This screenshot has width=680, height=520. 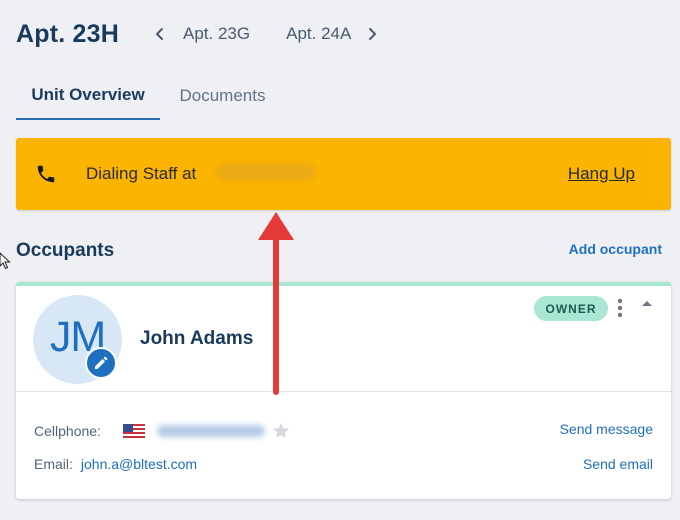 What do you see at coordinates (160, 34) in the screenshot?
I see `chevron-left-icon` at bounding box center [160, 34].